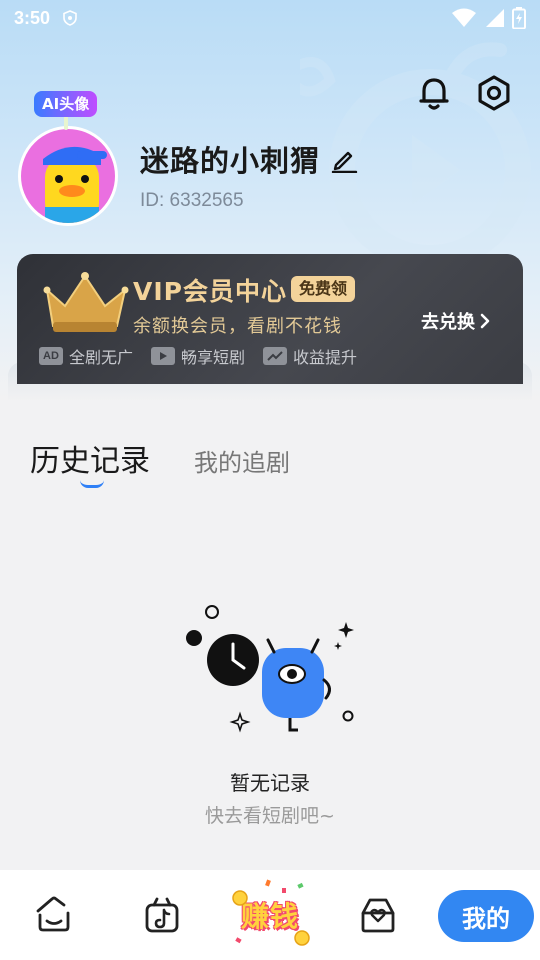  Describe the element at coordinates (519, 18) in the screenshot. I see `battery-icon` at that location.